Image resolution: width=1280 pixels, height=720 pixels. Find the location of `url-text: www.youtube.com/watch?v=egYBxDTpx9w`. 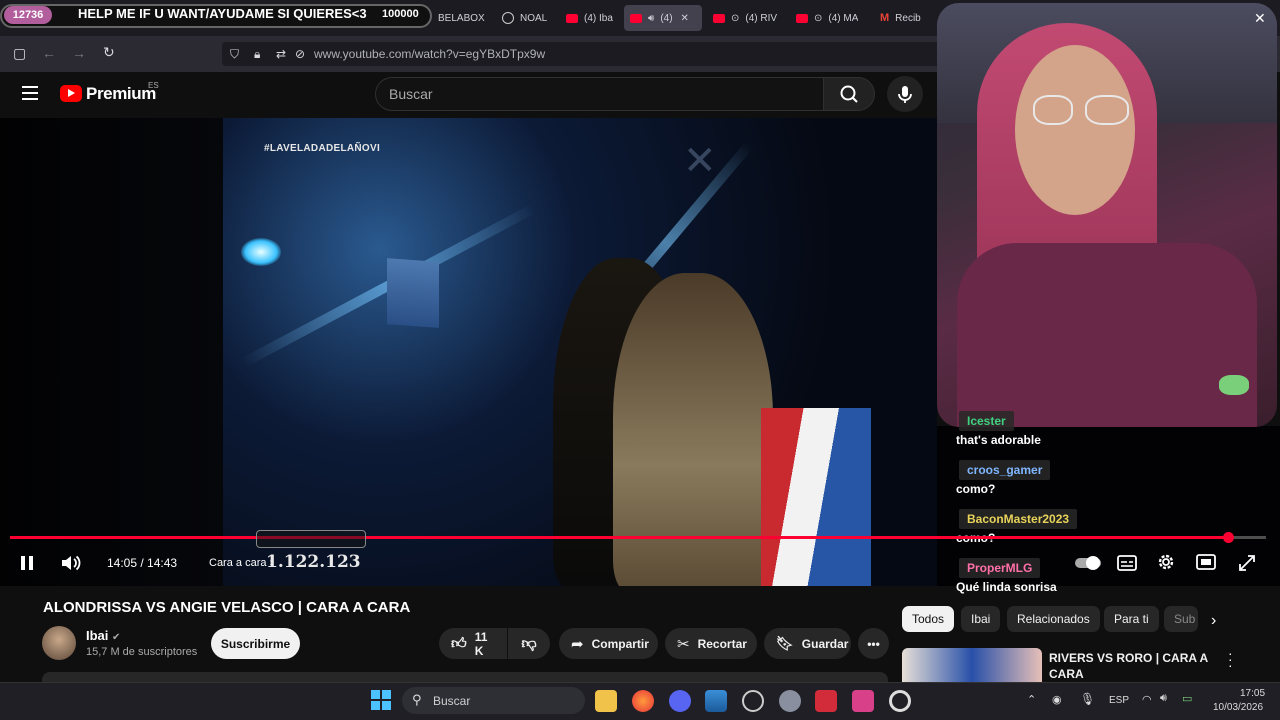

url-text: www.youtube.com/watch?v=egYBxDTpx9w is located at coordinates (429, 54).